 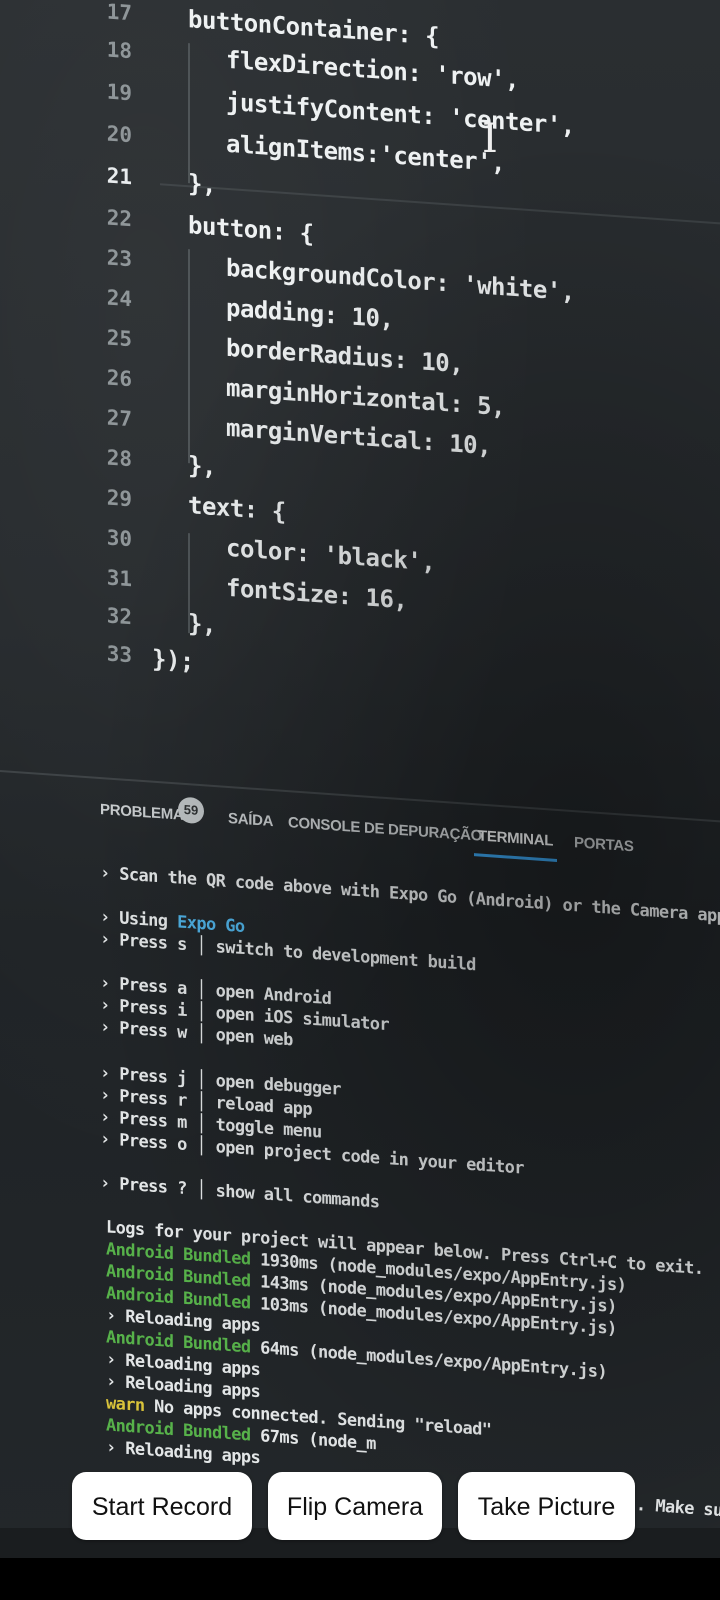 What do you see at coordinates (490, 139) in the screenshot?
I see `text-cursor-icon: I` at bounding box center [490, 139].